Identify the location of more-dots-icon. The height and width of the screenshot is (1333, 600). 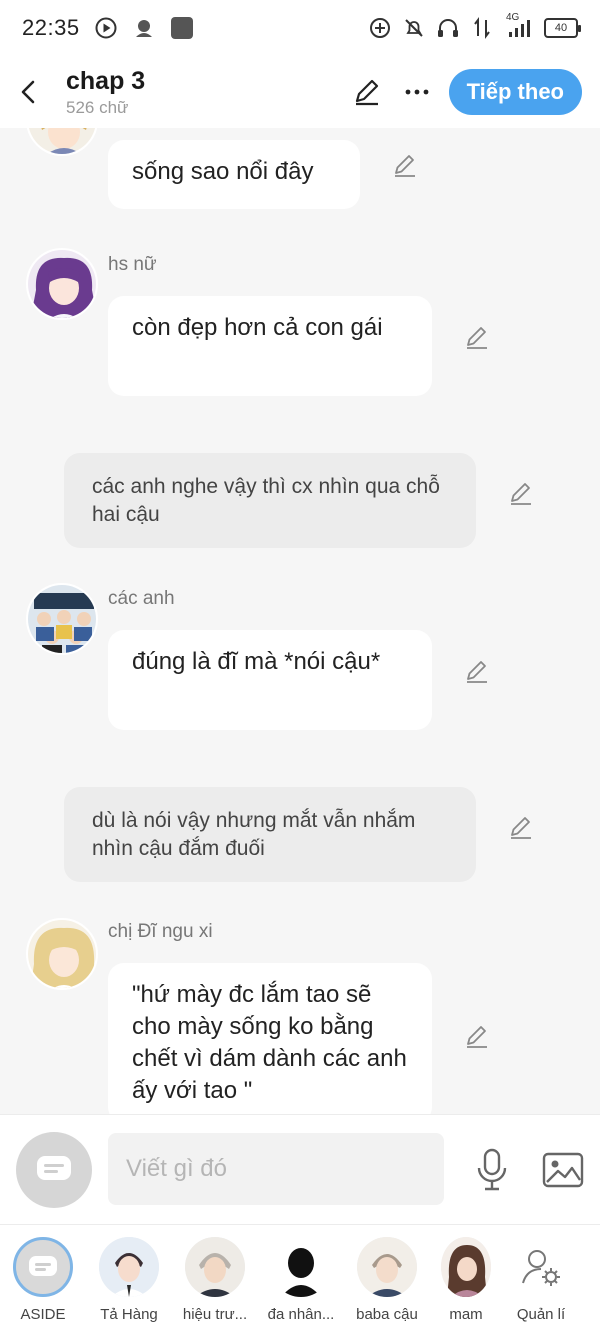
(417, 92).